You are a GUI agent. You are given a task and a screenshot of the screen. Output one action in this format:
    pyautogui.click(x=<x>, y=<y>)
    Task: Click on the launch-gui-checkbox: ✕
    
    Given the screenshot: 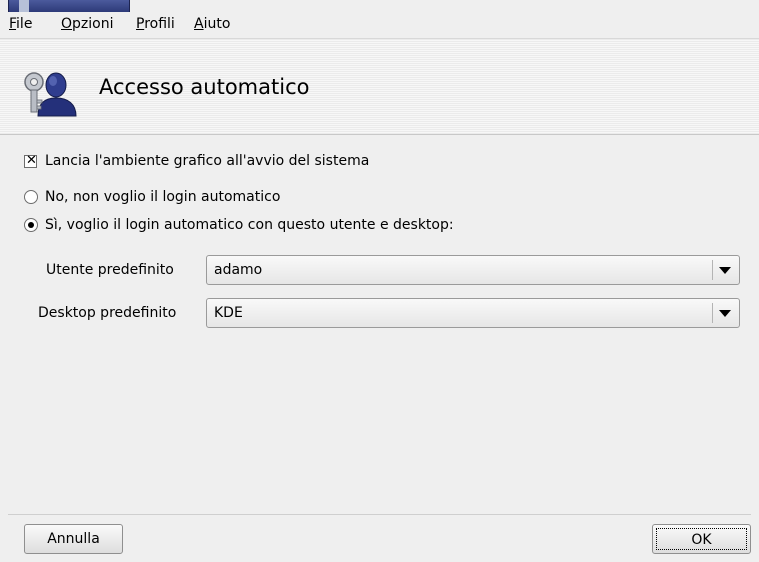 What is the action you would take?
    pyautogui.click(x=30, y=160)
    